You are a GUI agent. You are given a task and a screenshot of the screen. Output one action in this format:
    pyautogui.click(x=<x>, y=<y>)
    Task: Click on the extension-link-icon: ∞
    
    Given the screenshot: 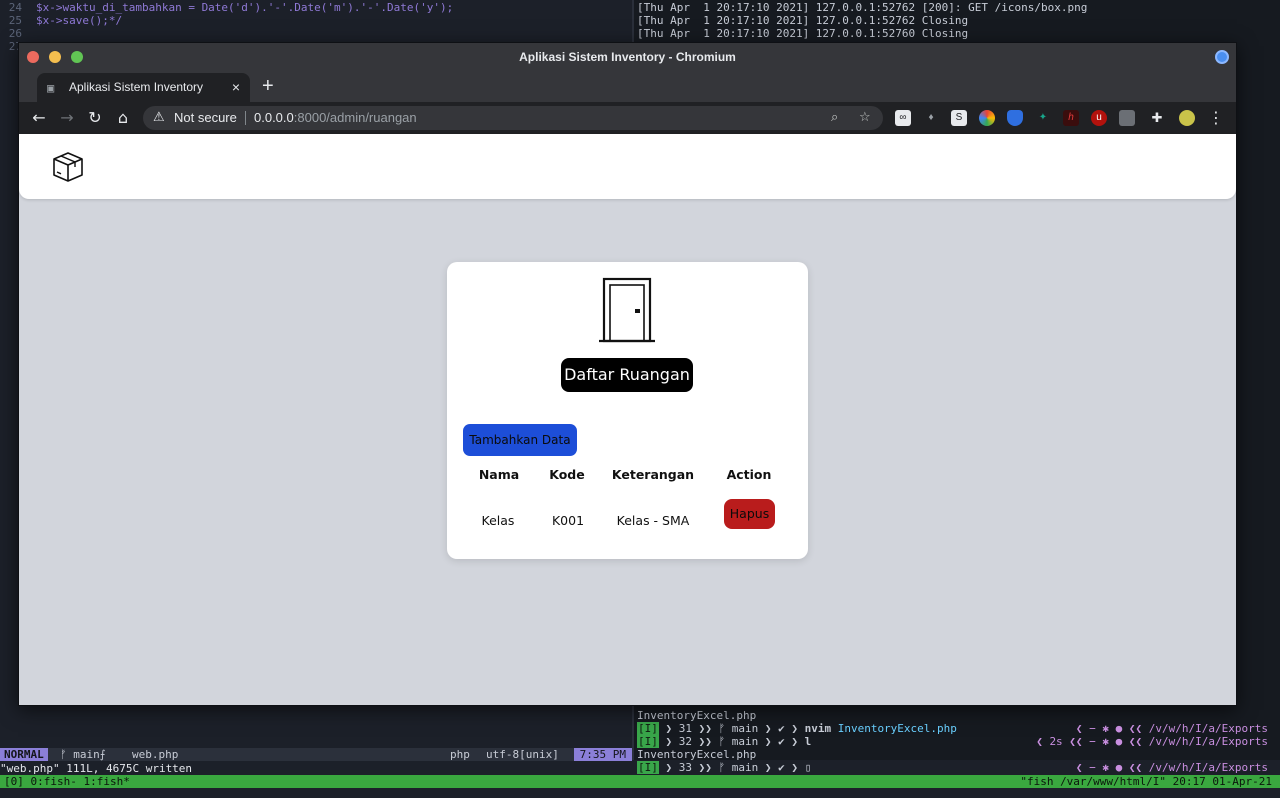 What is the action you would take?
    pyautogui.click(x=903, y=118)
    